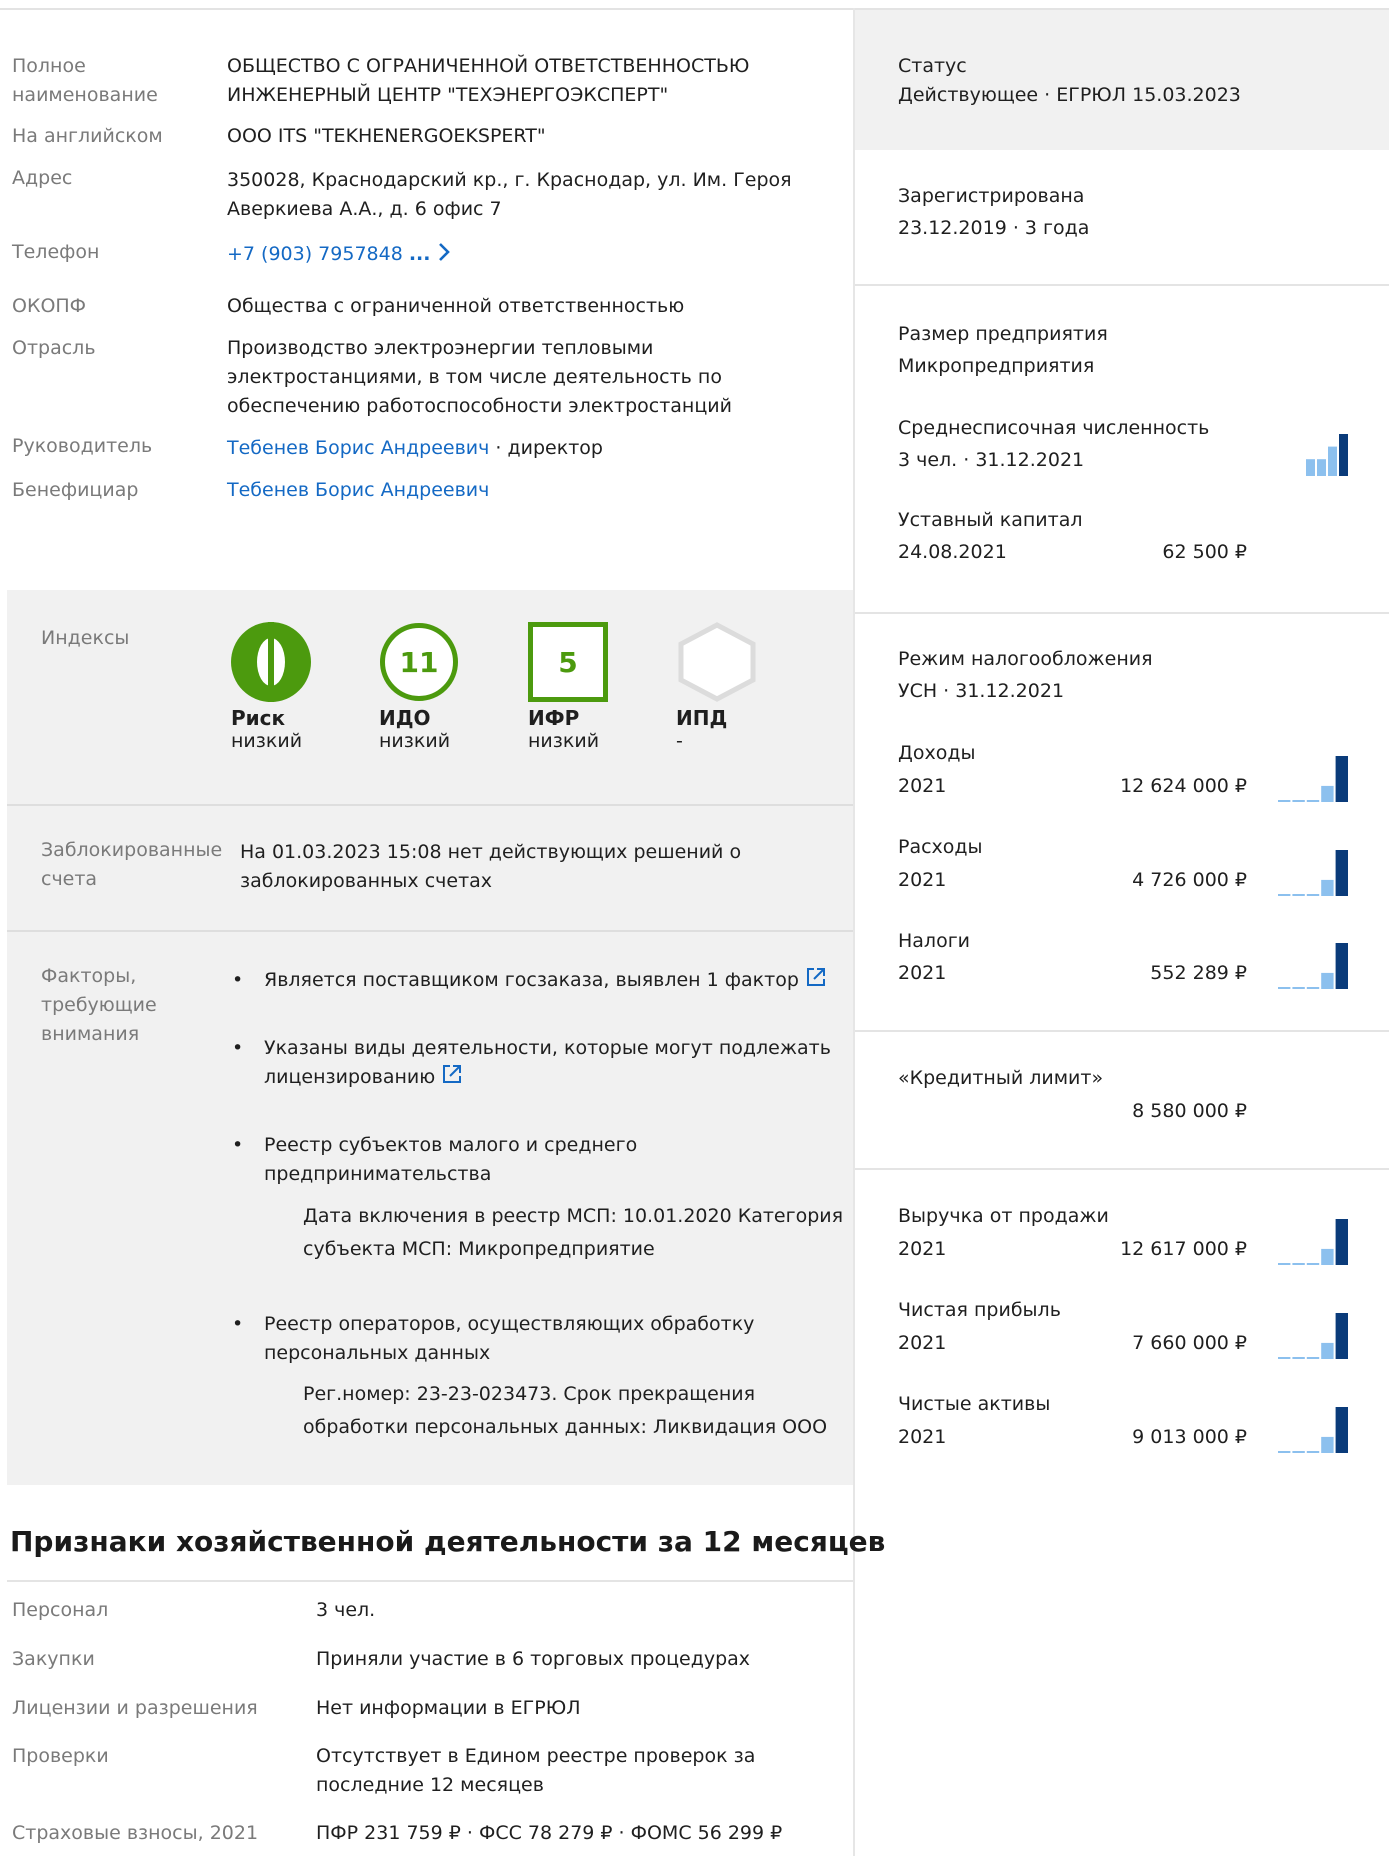 Image resolution: width=1389 pixels, height=1856 pixels. I want to click on taxes-sparkline, so click(1313, 966).